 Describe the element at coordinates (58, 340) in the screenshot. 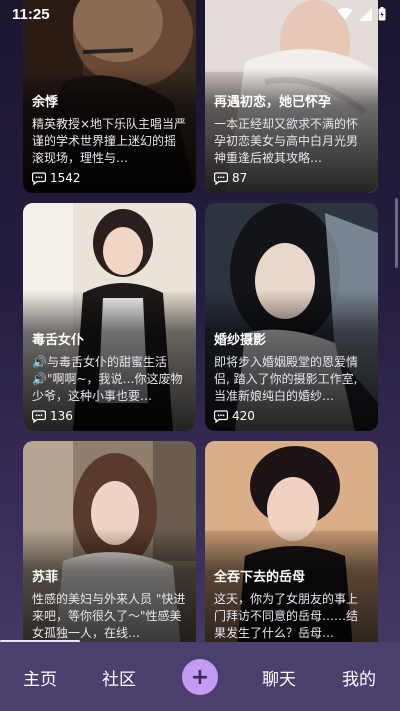

I see `card-title: 毒舌女仆` at that location.